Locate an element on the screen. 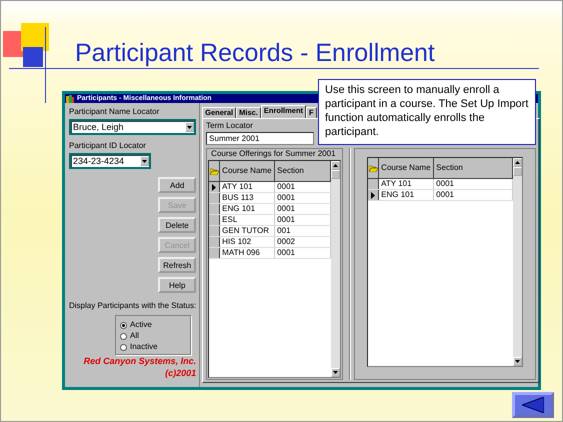 The image size is (563, 422). field-label: Participant ID Locator is located at coordinates (108, 146).